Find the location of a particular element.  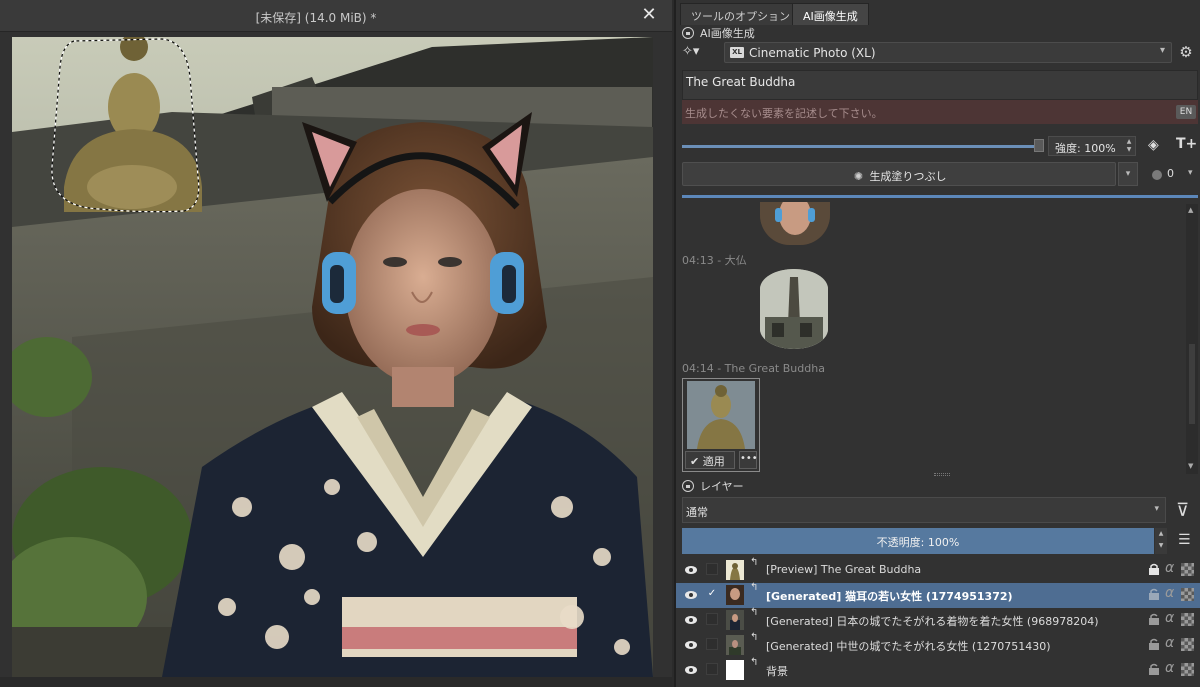

strength-label: 強度: 100% is located at coordinates (1085, 148).